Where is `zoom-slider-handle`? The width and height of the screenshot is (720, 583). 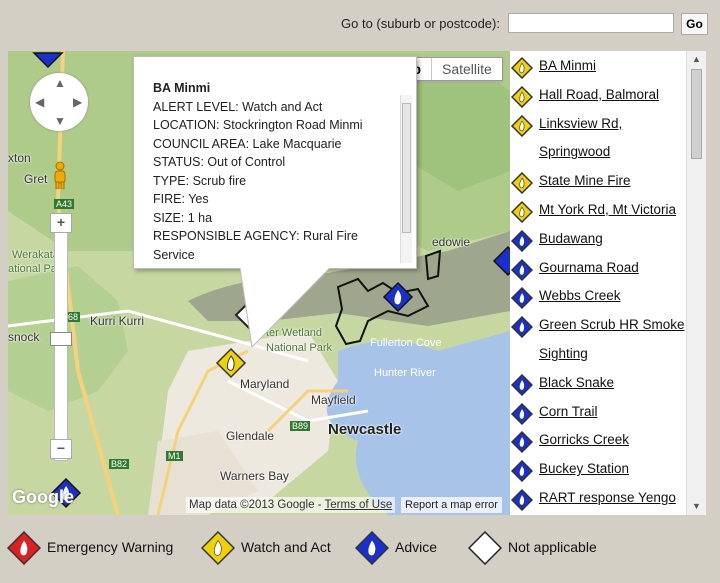
zoom-slider-handle is located at coordinates (61, 339).